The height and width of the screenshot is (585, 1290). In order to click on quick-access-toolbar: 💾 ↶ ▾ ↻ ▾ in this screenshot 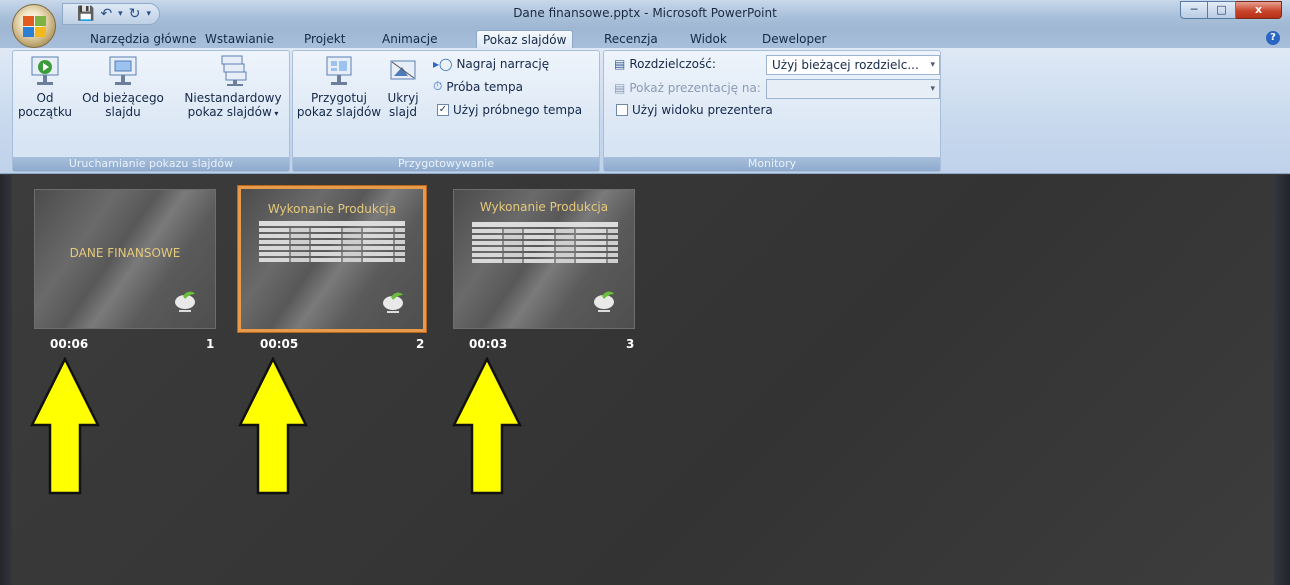, I will do `click(111, 14)`.